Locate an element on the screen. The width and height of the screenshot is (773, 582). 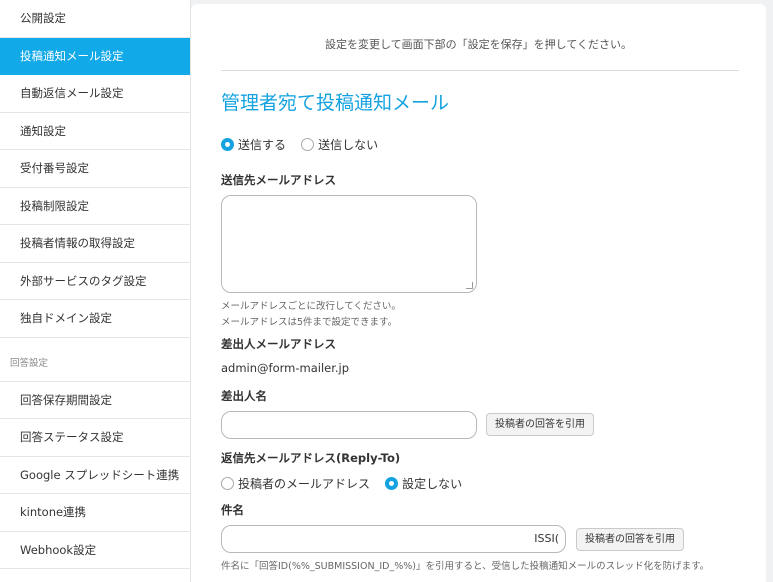
sidebar-item-post-limit: 投稿制限設定 is located at coordinates (95, 206).